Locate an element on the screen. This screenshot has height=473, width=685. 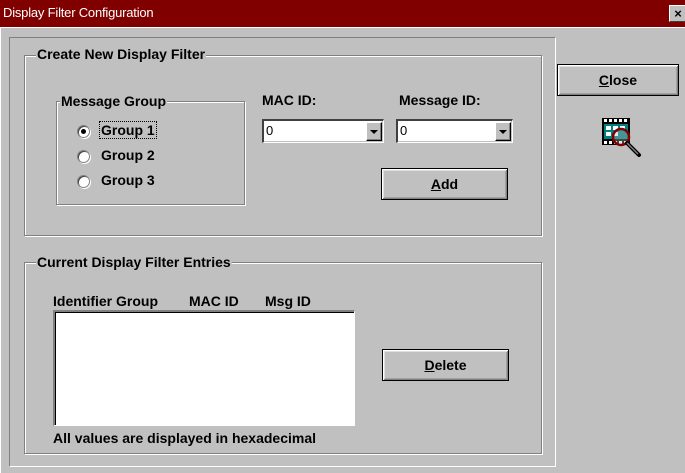
group-3-label: Group 3 is located at coordinates (128, 180).